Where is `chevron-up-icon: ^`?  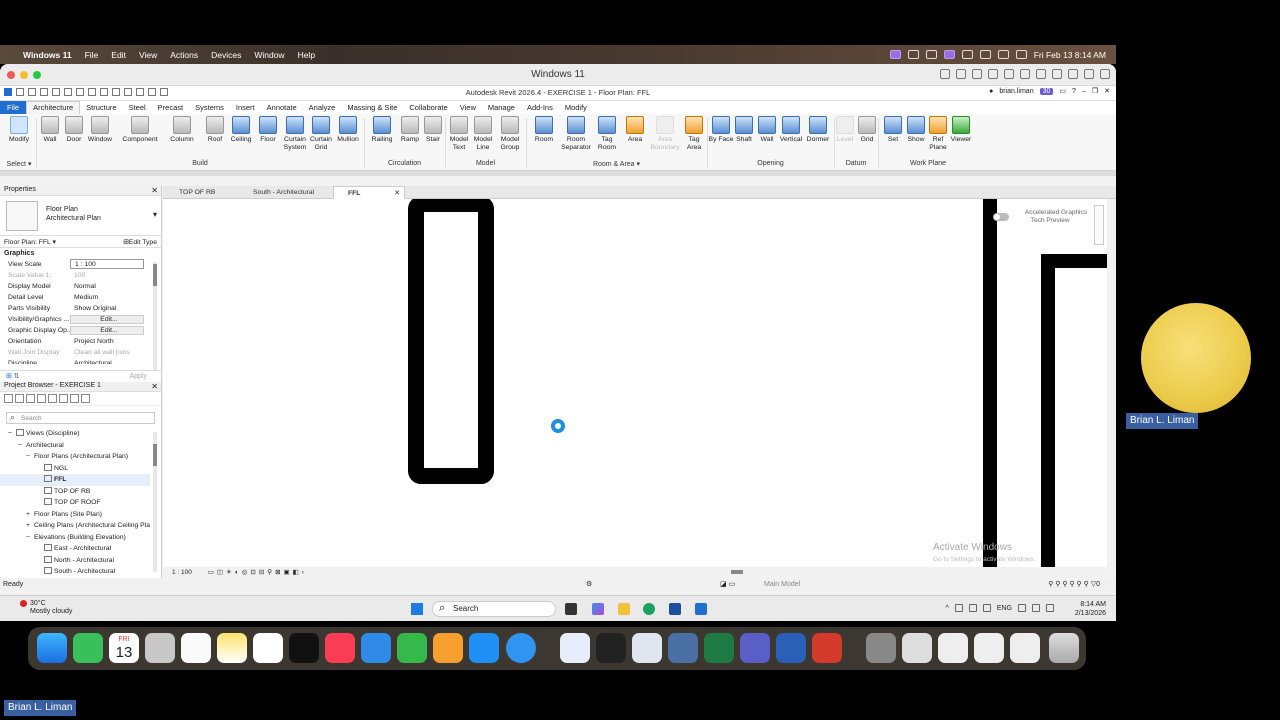 chevron-up-icon: ^ is located at coordinates (947, 608).